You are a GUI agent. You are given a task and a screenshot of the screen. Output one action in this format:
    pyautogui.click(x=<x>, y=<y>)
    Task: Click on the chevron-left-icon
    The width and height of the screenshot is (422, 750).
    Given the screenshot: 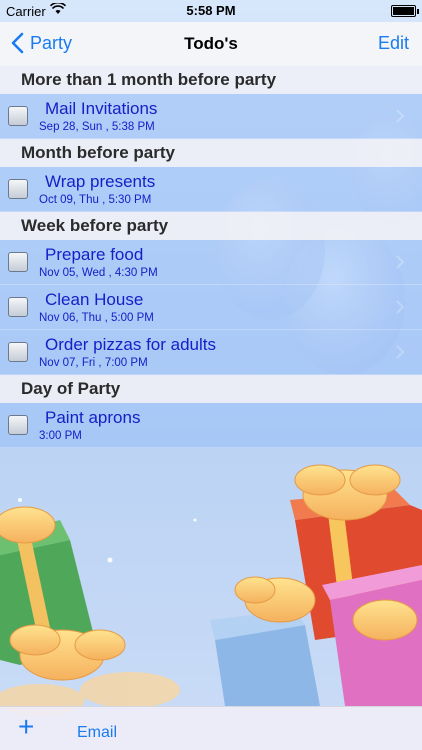 What is the action you would take?
    pyautogui.click(x=17, y=43)
    